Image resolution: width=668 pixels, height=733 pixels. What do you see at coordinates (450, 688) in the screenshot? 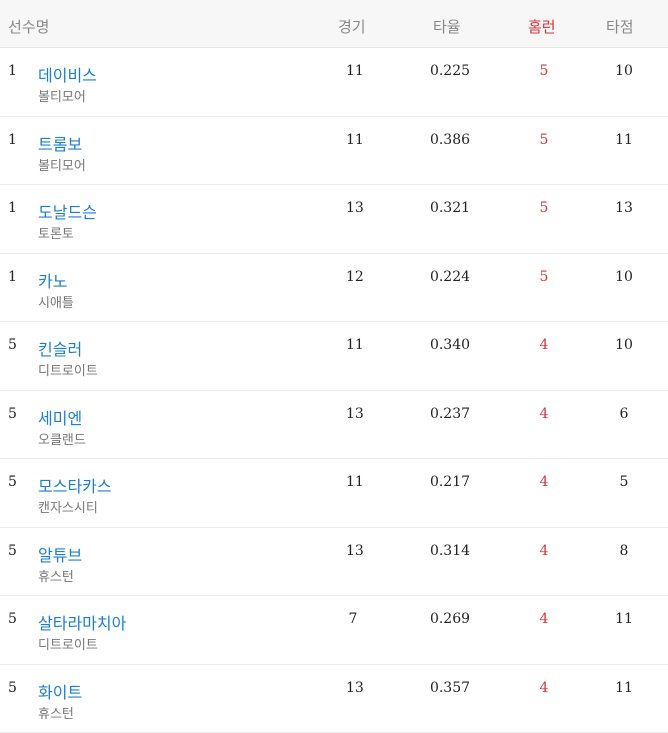
I see `avg-value: 0.357` at bounding box center [450, 688].